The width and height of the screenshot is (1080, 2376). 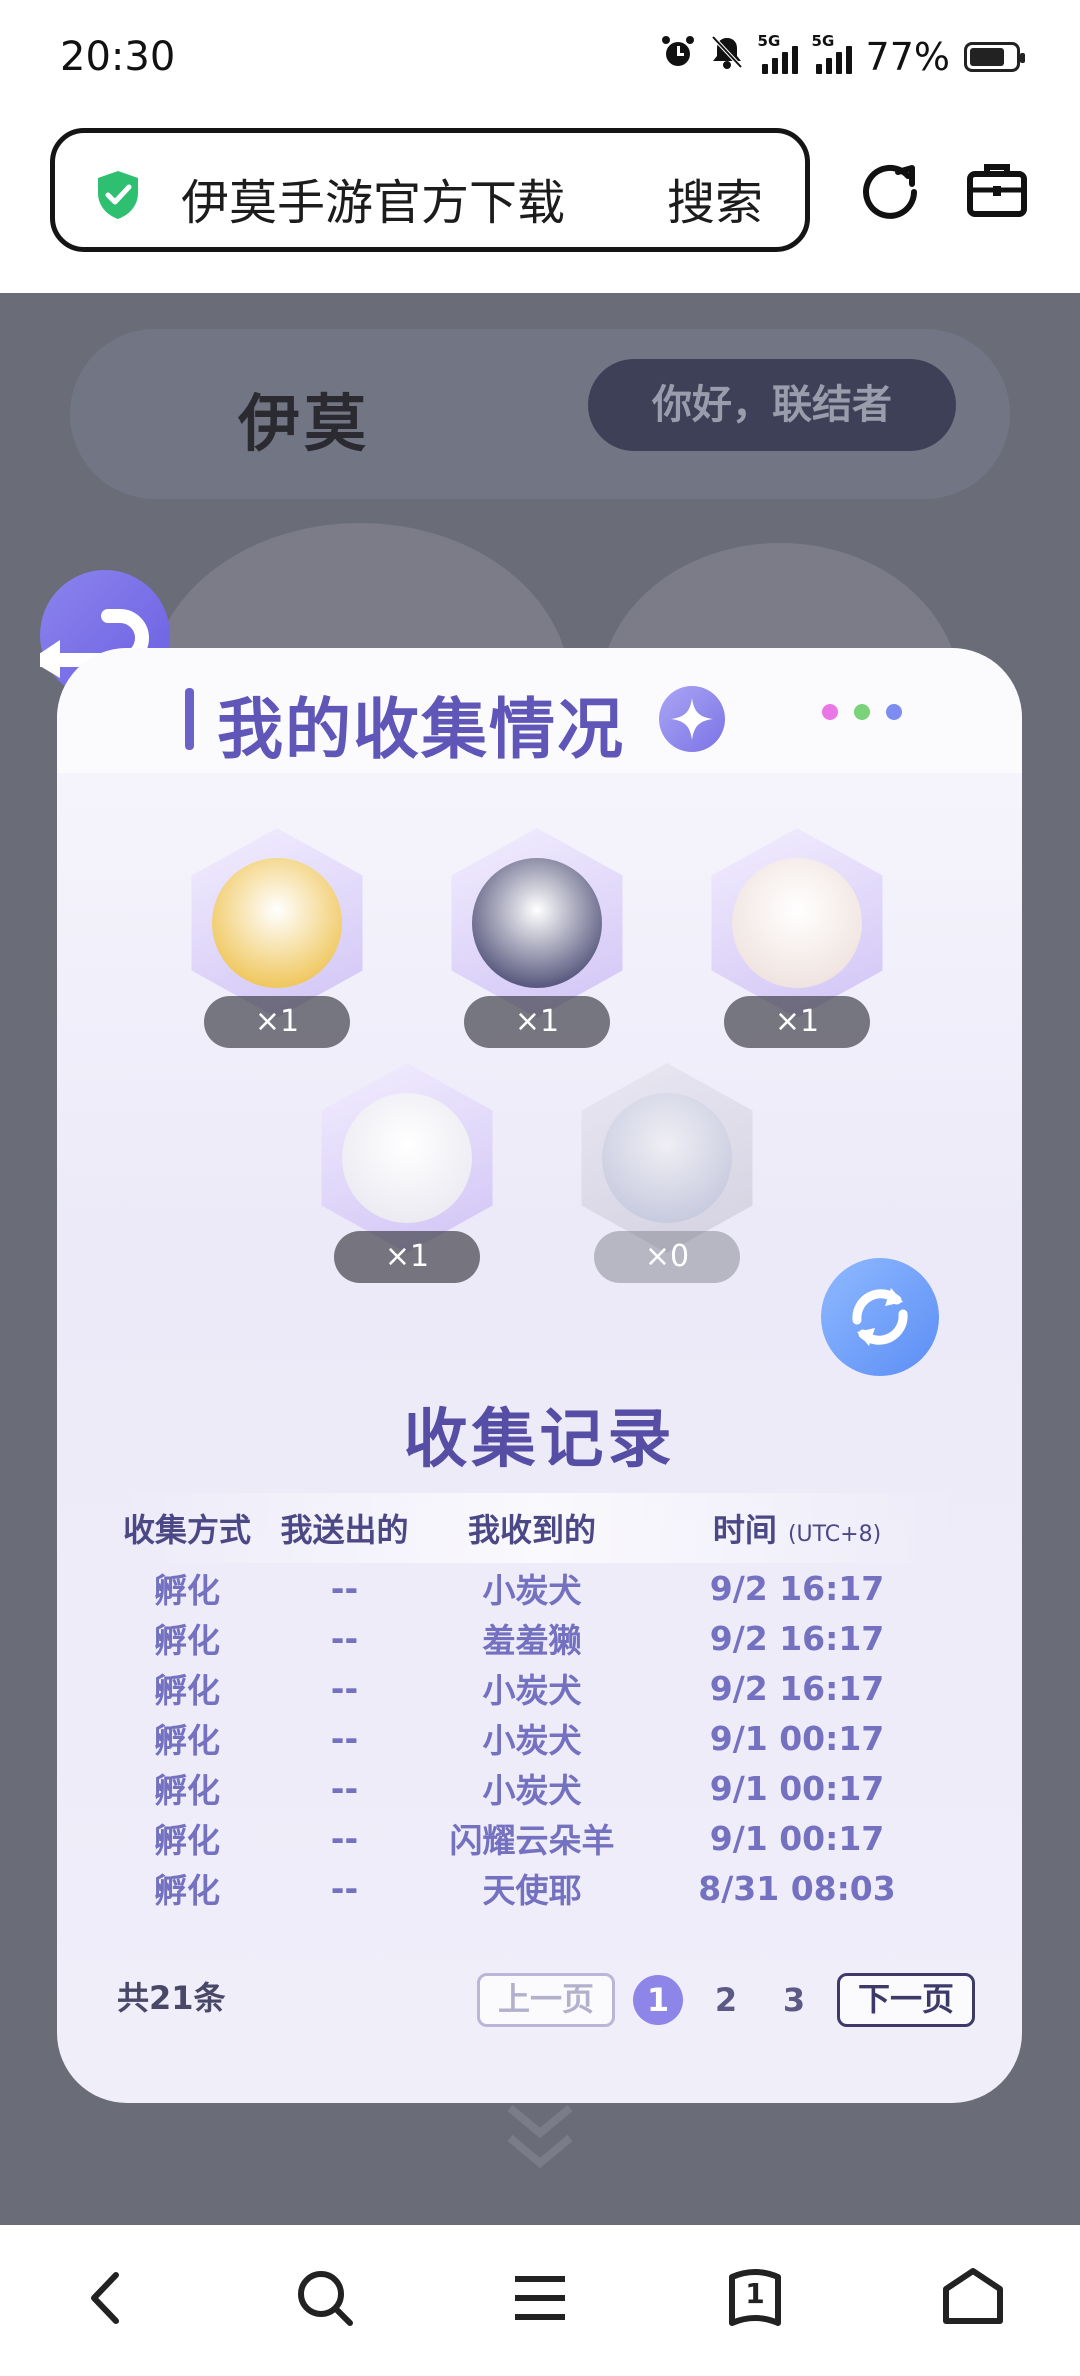 What do you see at coordinates (907, 56) in the screenshot?
I see `battery-percent: 77%` at bounding box center [907, 56].